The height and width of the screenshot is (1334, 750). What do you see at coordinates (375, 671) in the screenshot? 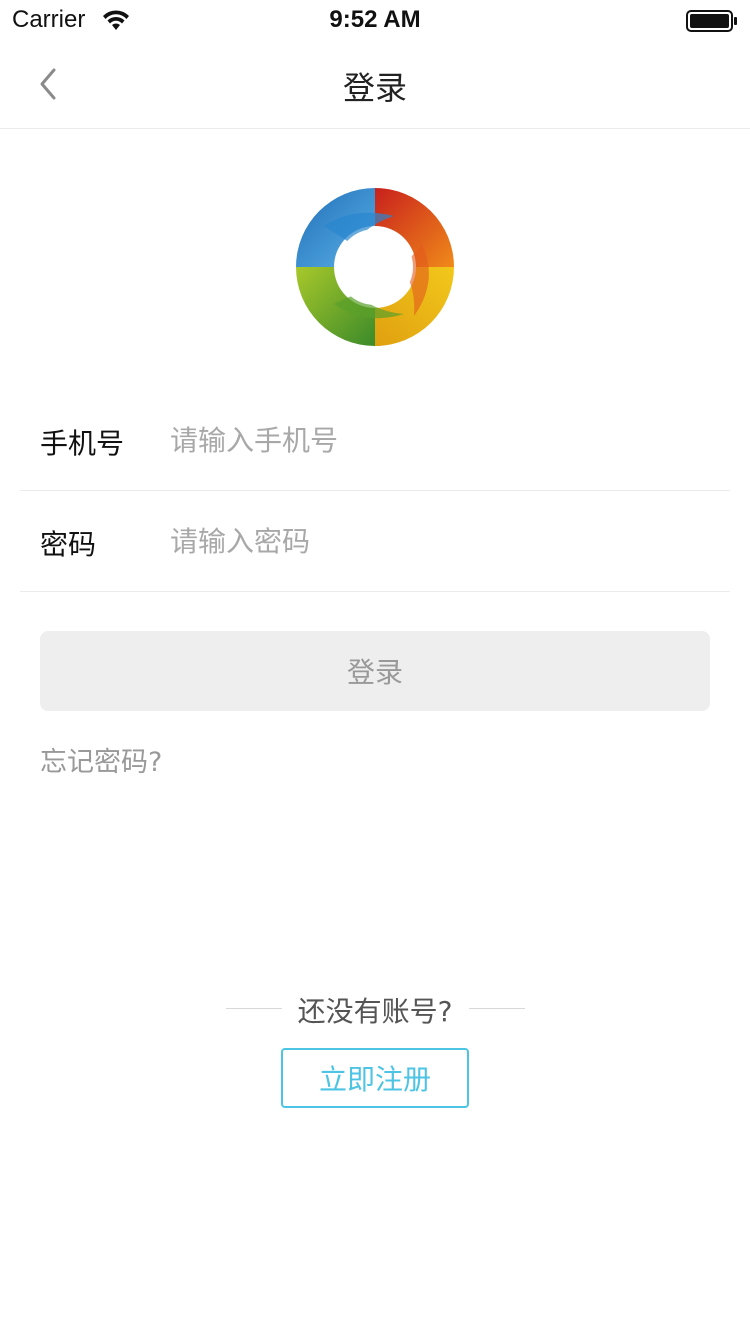
I see `login-button: 登录` at bounding box center [375, 671].